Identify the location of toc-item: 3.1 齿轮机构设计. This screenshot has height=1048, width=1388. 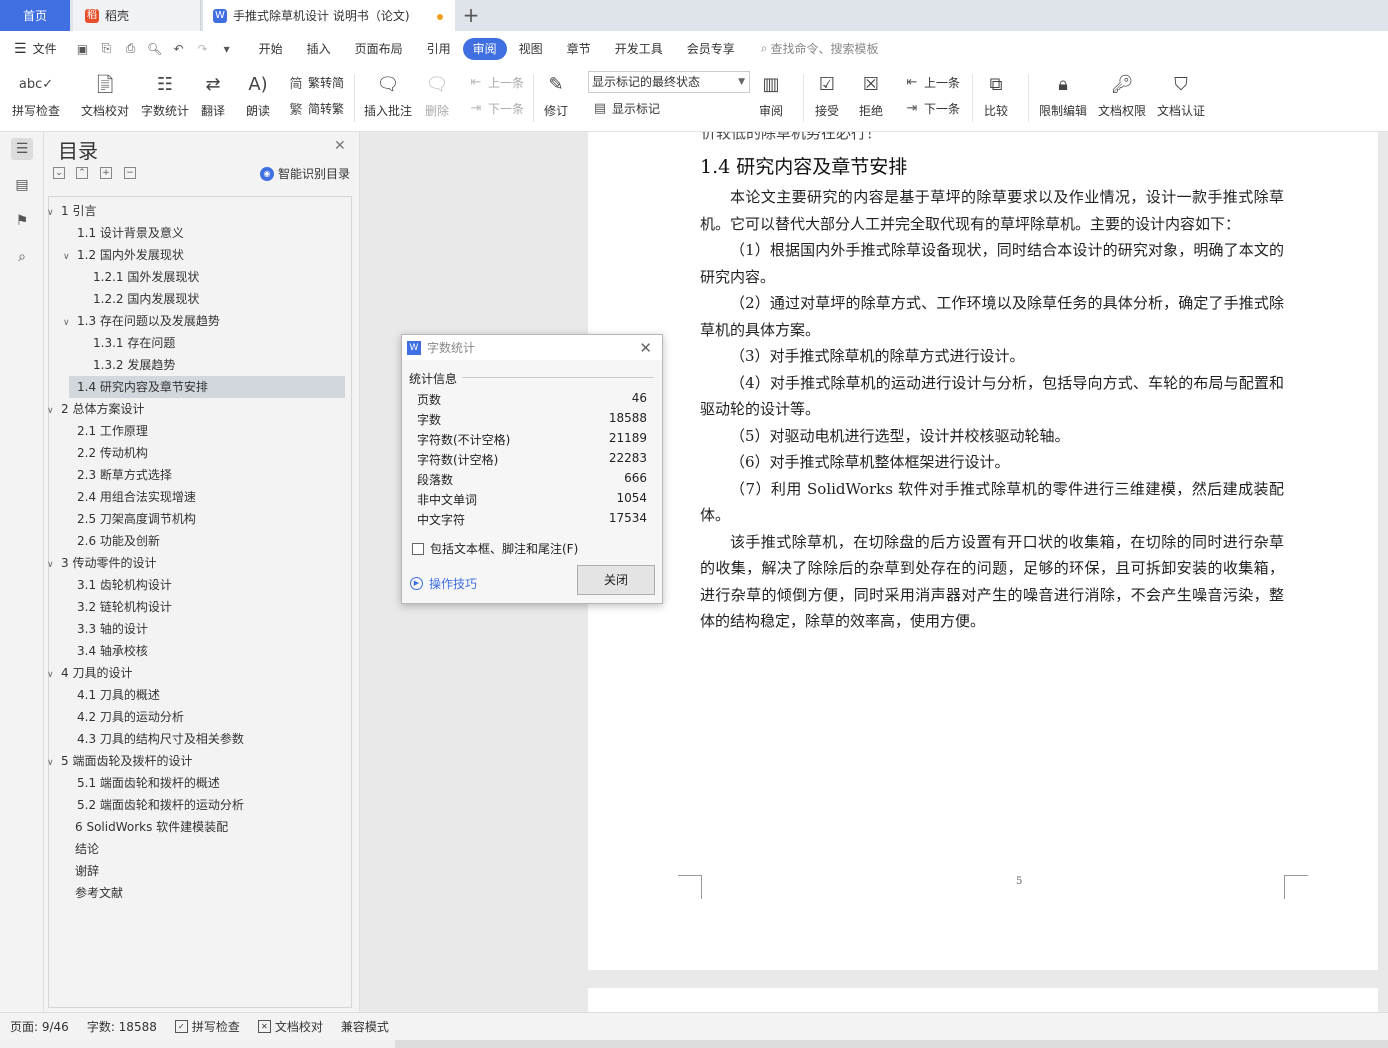
(124, 585).